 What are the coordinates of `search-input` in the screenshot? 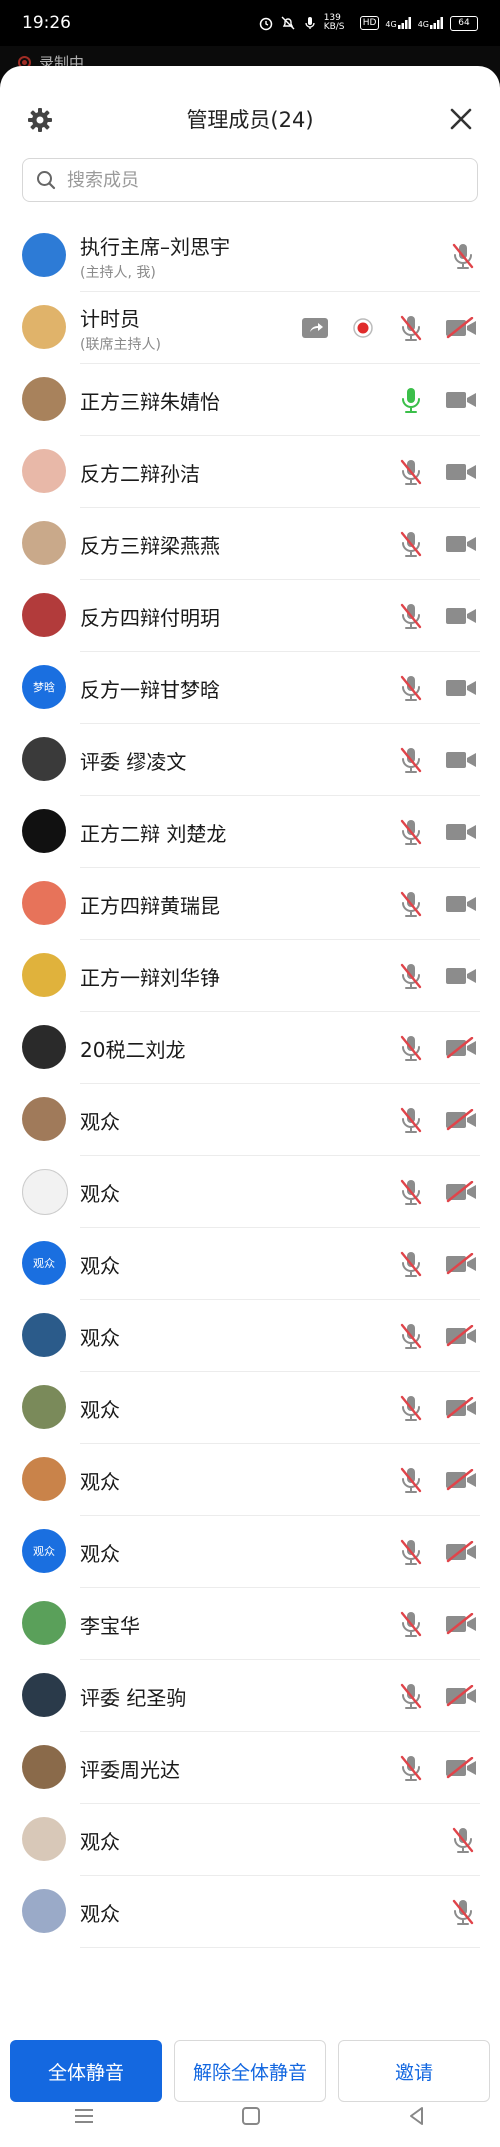 It's located at (257, 180).